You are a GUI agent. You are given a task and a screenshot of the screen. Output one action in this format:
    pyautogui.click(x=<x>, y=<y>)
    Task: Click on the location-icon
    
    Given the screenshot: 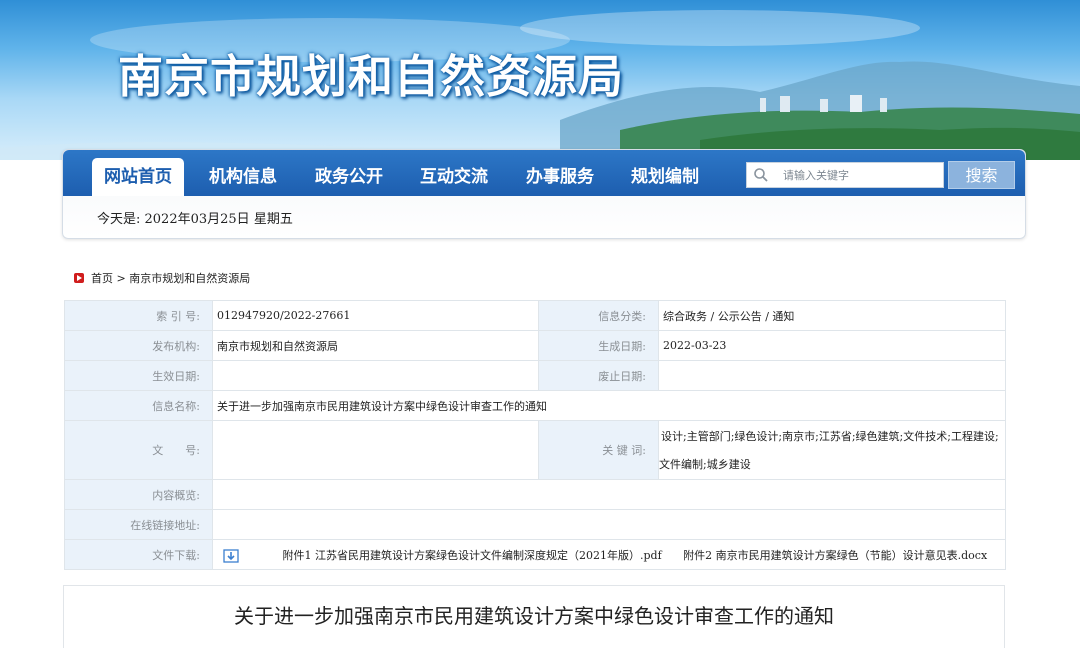 What is the action you would take?
    pyautogui.click(x=79, y=278)
    